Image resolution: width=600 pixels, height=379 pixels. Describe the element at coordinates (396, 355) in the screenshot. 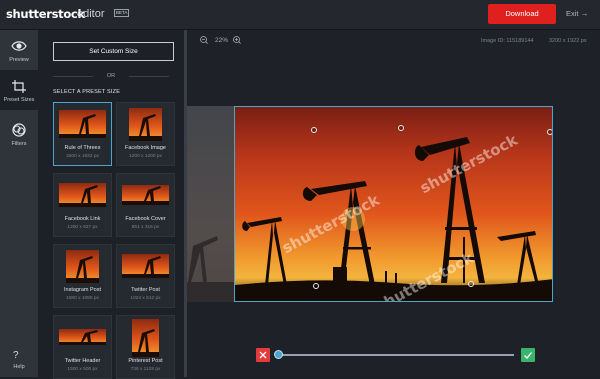

I see `straighten-slider-track` at that location.